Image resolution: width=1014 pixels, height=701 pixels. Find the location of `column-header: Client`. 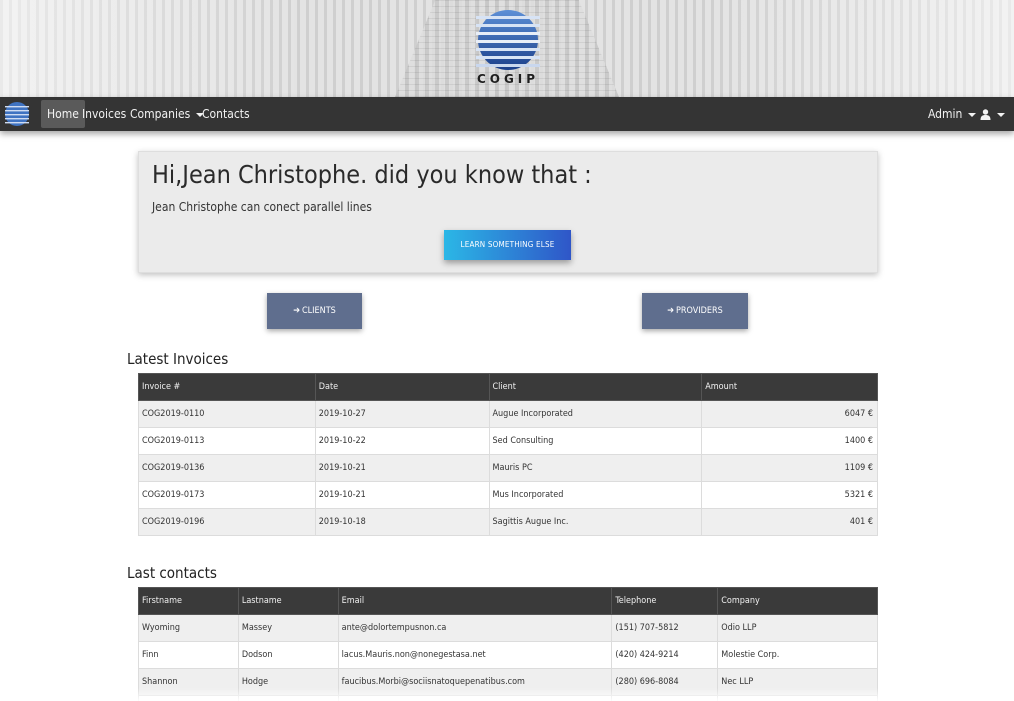

column-header: Client is located at coordinates (595, 387).